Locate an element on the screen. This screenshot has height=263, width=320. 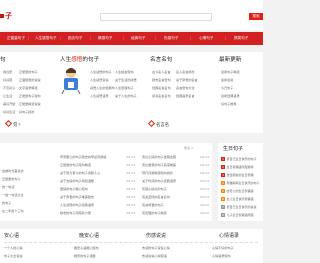
list-item: 正面能量的说说 is located at coordinates (29, 80).